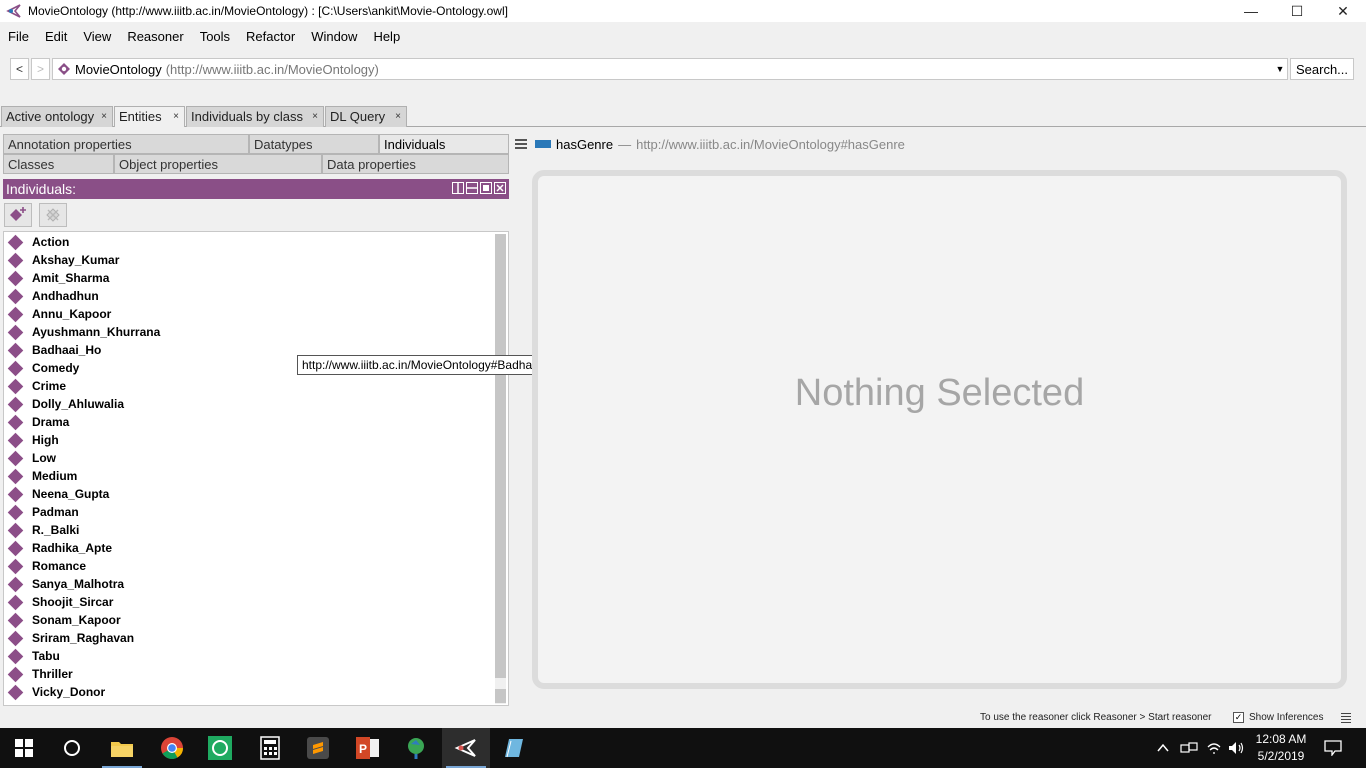 The height and width of the screenshot is (768, 1366). What do you see at coordinates (1251, 11) in the screenshot?
I see `minimize-button: —` at bounding box center [1251, 11].